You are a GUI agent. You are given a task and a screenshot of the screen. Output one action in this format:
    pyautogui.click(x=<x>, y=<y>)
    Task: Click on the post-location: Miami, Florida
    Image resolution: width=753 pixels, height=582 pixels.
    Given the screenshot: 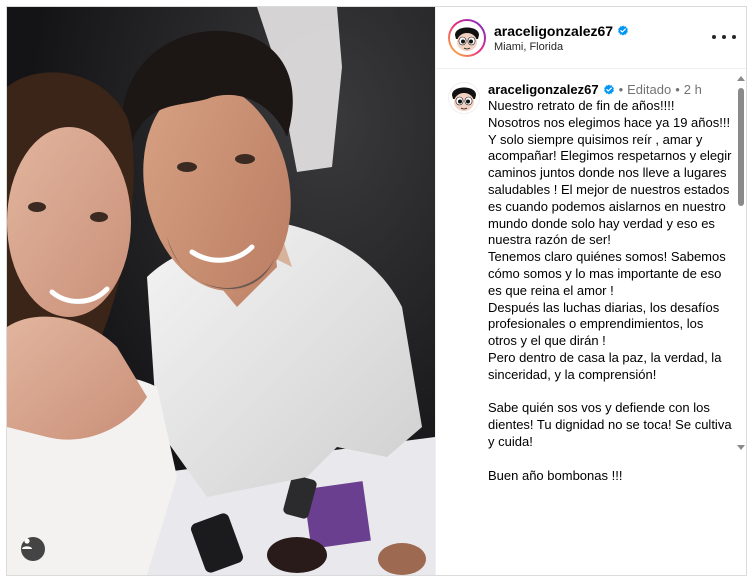 What is the action you would take?
    pyautogui.click(x=561, y=47)
    